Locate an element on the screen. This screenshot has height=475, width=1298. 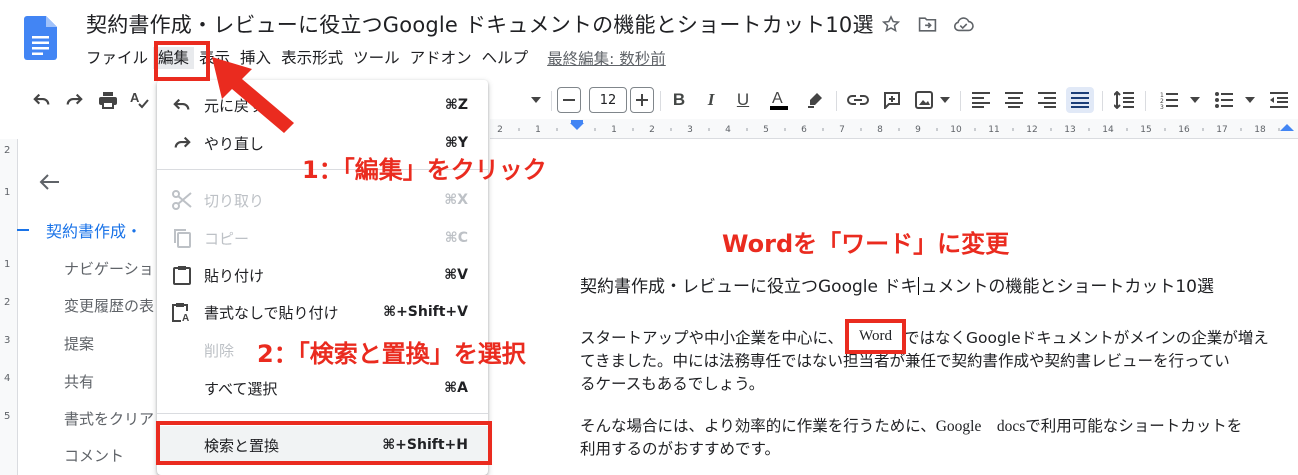
align-left-icon is located at coordinates (981, 100).